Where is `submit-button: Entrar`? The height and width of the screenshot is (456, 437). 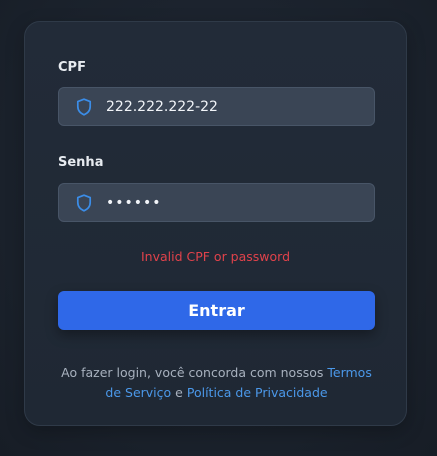 submit-button: Entrar is located at coordinates (216, 310).